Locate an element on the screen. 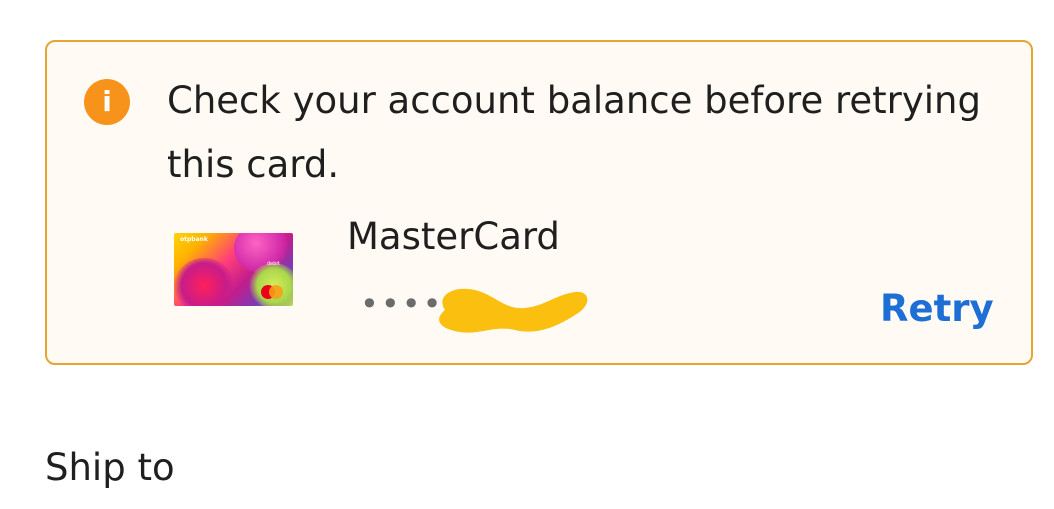  card-brand-name: MasterCard is located at coordinates (453, 236).